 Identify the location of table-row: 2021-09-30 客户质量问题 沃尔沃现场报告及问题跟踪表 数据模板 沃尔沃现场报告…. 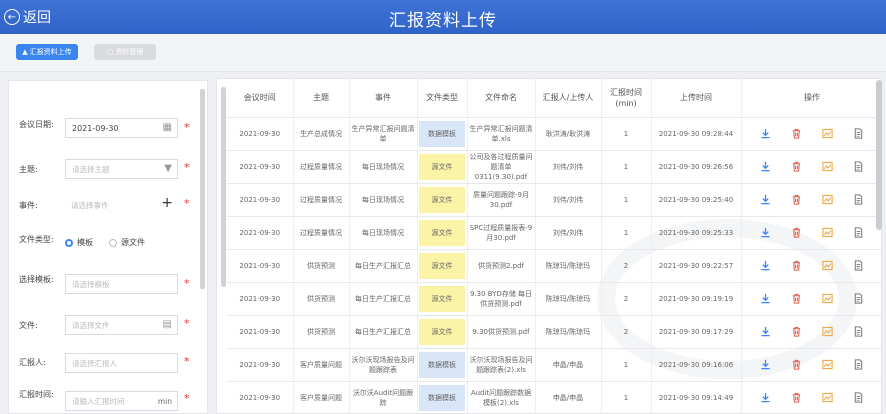
(554, 365).